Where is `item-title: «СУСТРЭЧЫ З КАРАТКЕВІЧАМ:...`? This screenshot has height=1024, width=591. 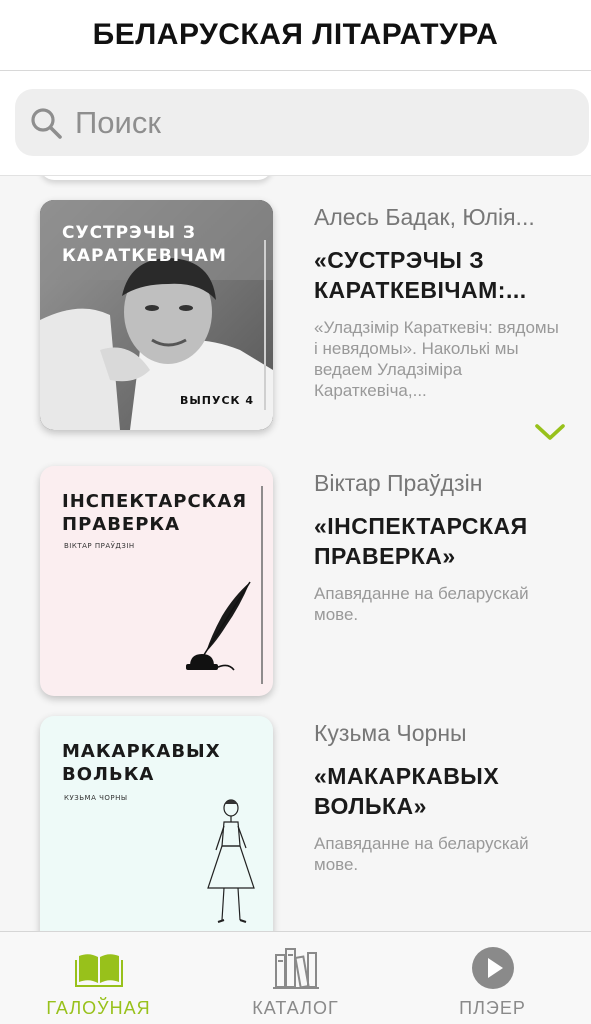
item-title: «СУСТРЭЧЫ З КАРАТКЕВІЧАМ:... is located at coordinates (420, 275).